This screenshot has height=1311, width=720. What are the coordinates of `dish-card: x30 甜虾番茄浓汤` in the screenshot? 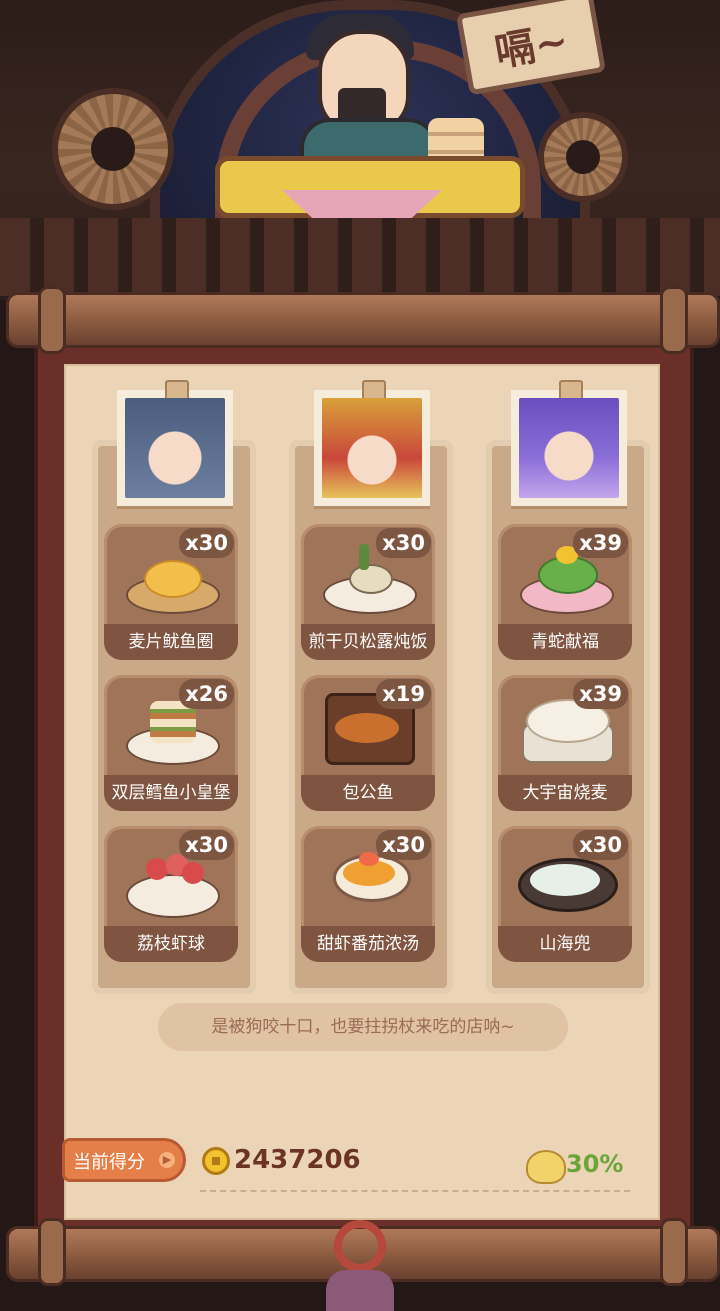 It's located at (368, 894).